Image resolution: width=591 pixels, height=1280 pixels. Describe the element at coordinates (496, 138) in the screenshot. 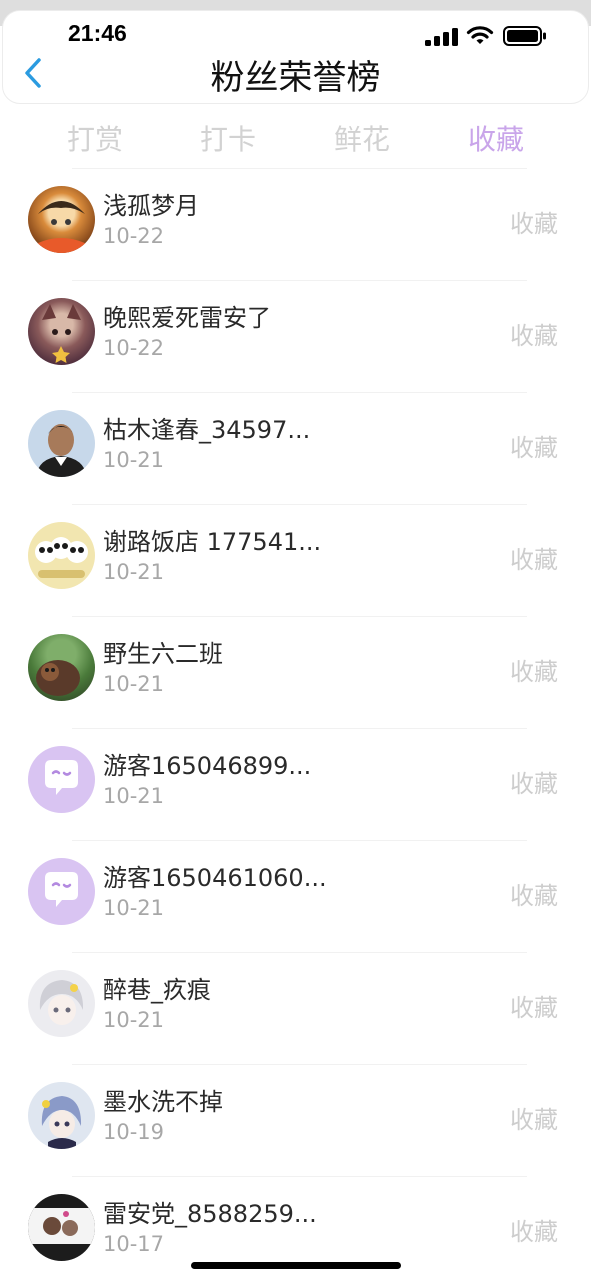

I see `tab-favorites: 收藏` at that location.